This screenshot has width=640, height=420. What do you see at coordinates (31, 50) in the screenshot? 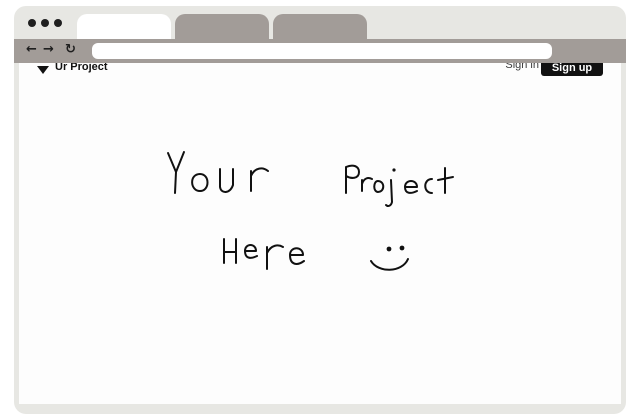
I see `back-arrow-icon: ←` at bounding box center [31, 50].